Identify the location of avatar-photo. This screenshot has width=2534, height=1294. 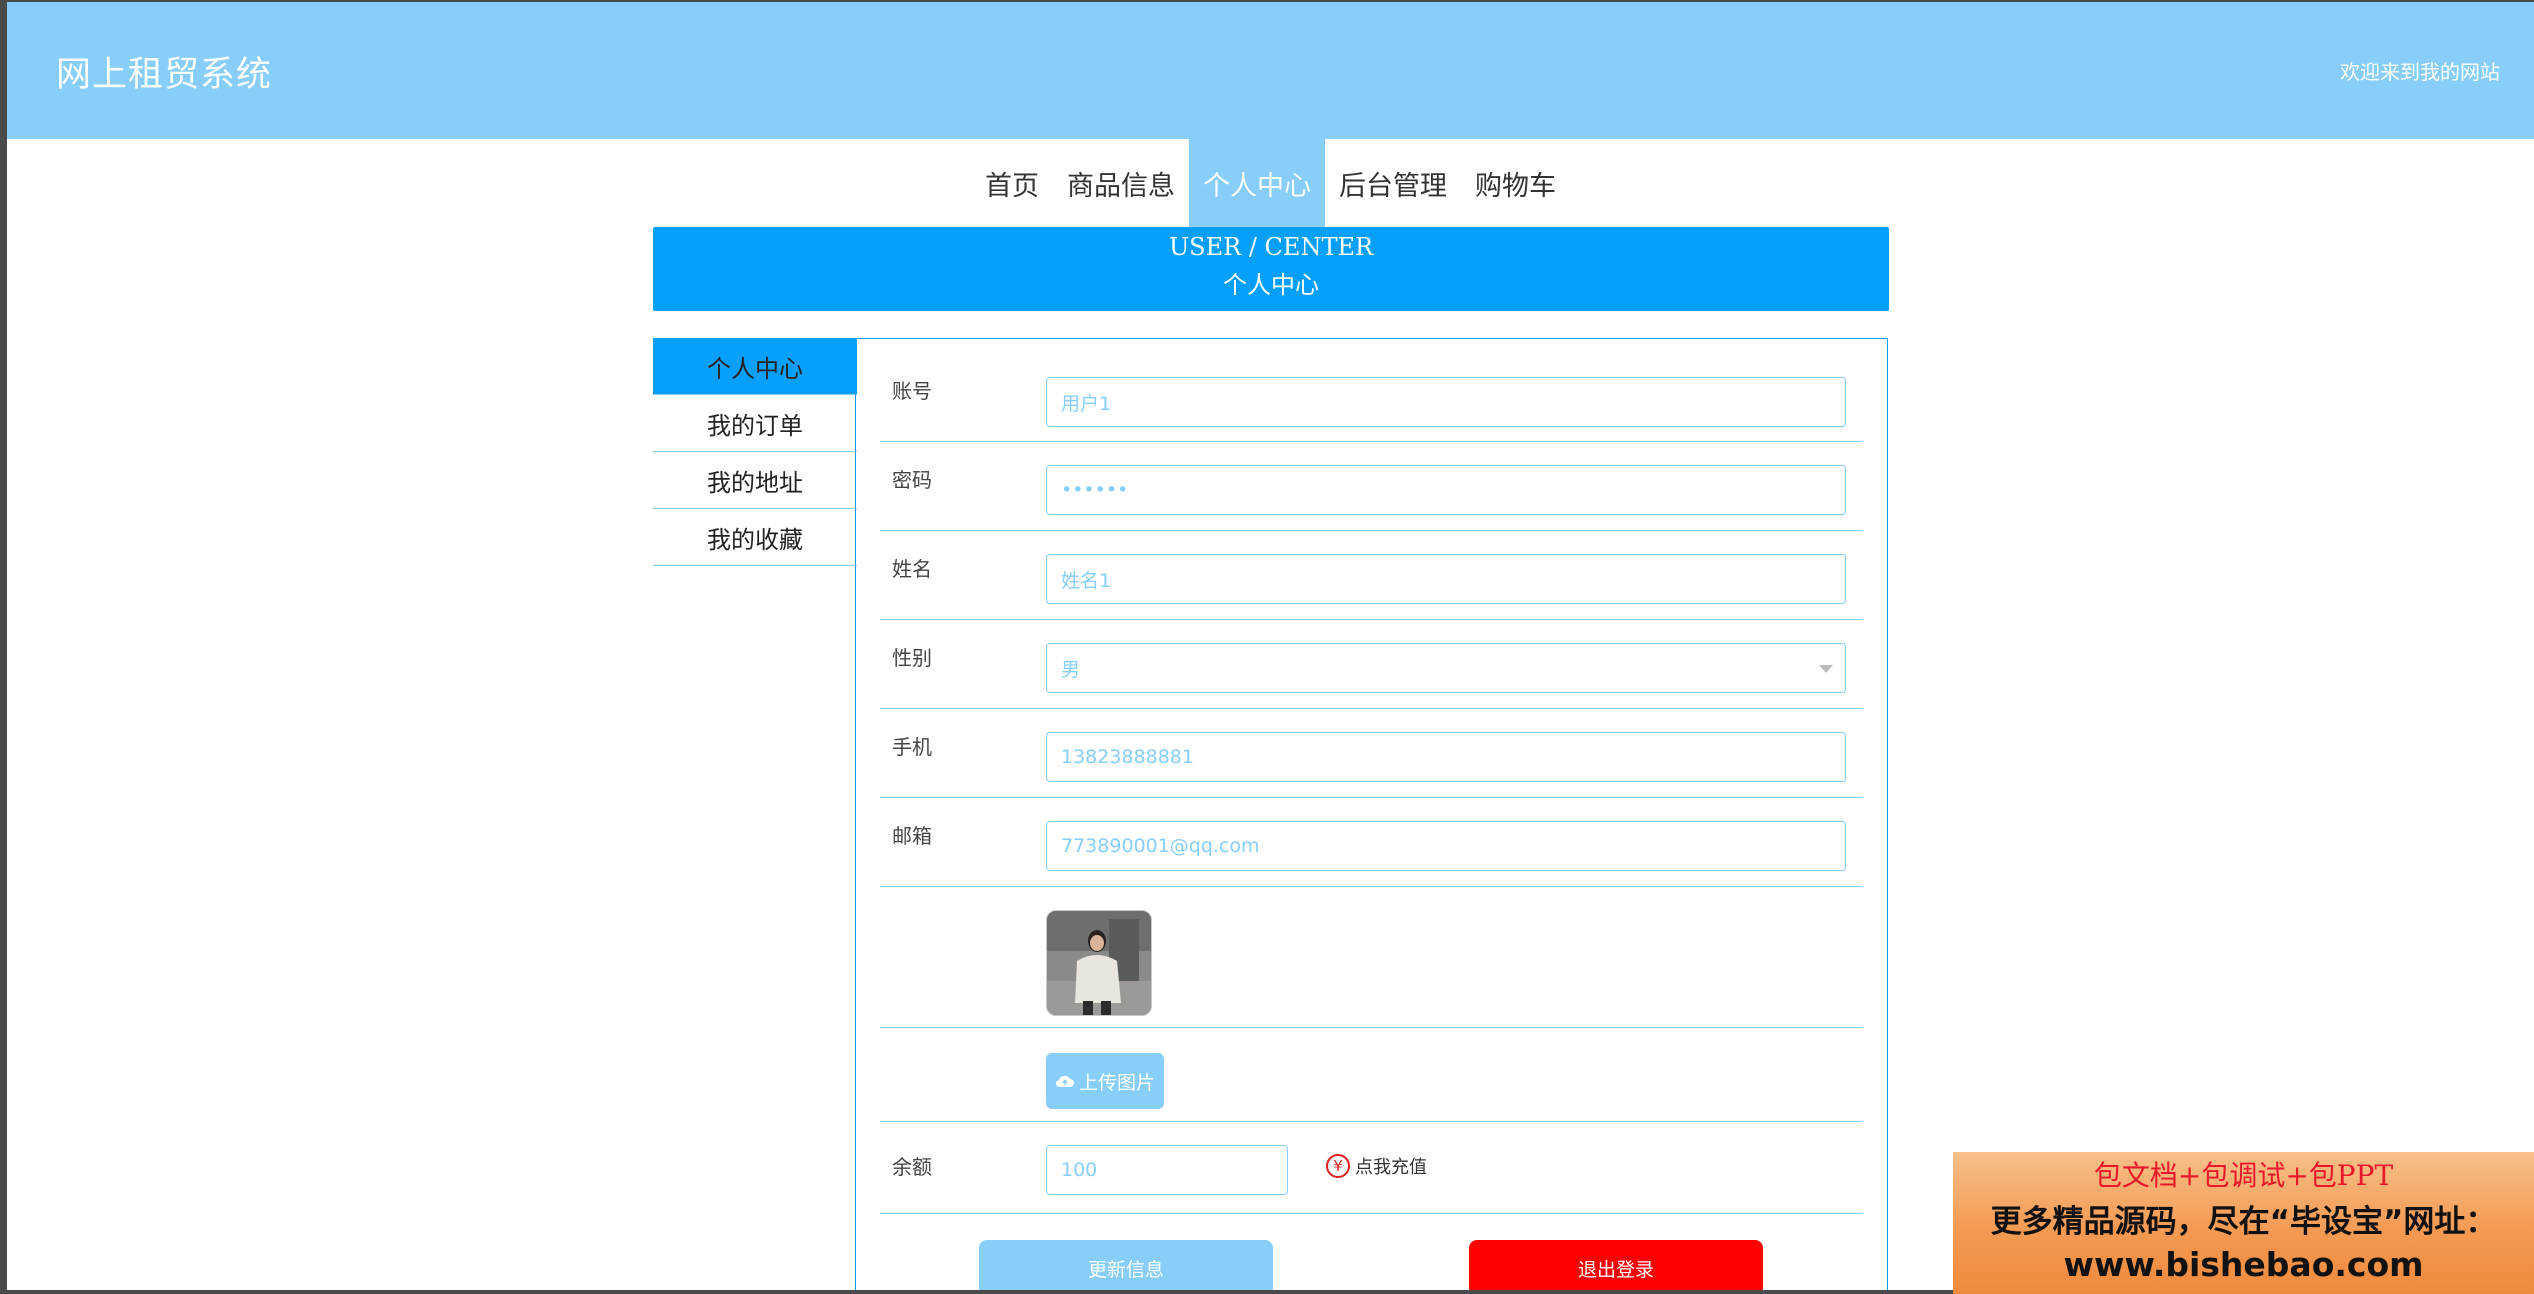
(1099, 963).